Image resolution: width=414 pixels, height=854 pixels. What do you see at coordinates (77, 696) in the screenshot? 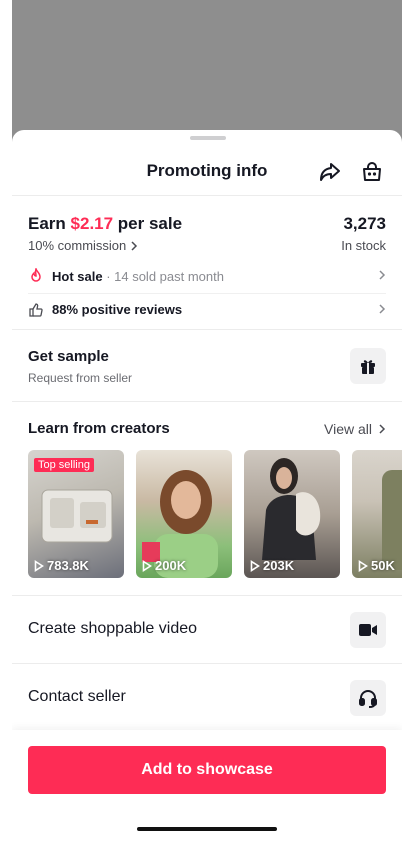
I see `contact-seller-label: Contact seller` at bounding box center [77, 696].